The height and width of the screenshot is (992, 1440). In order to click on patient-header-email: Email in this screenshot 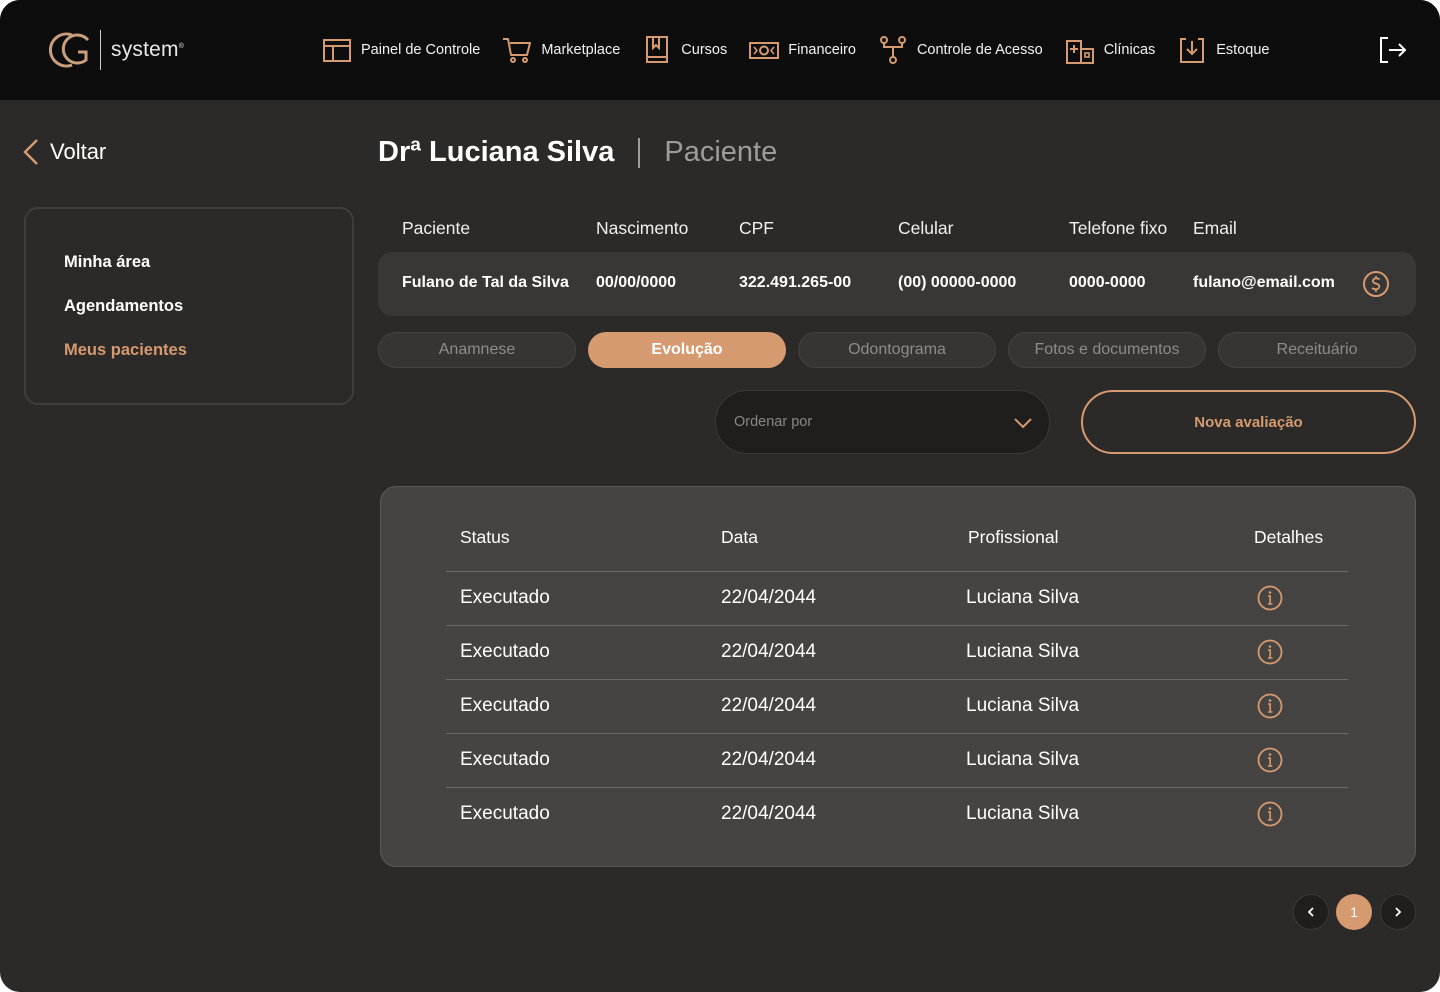, I will do `click(1215, 228)`.